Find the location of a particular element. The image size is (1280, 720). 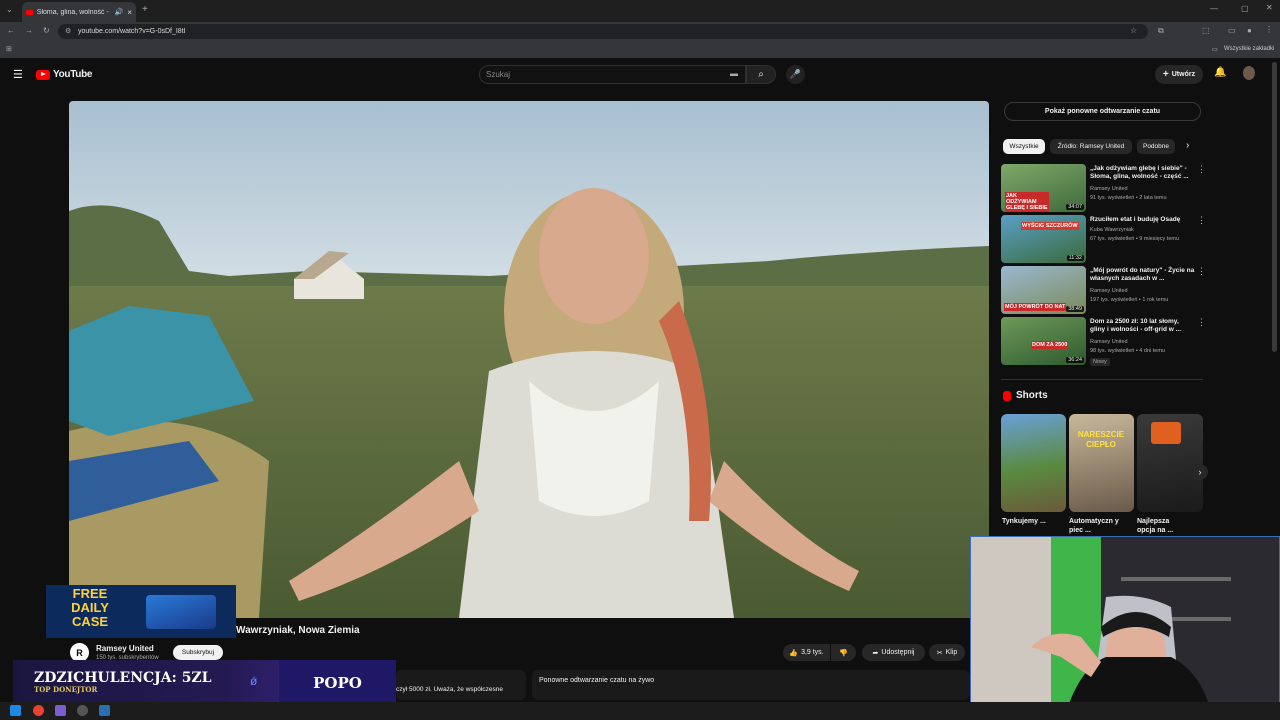

avatar is located at coordinates (1249, 73).